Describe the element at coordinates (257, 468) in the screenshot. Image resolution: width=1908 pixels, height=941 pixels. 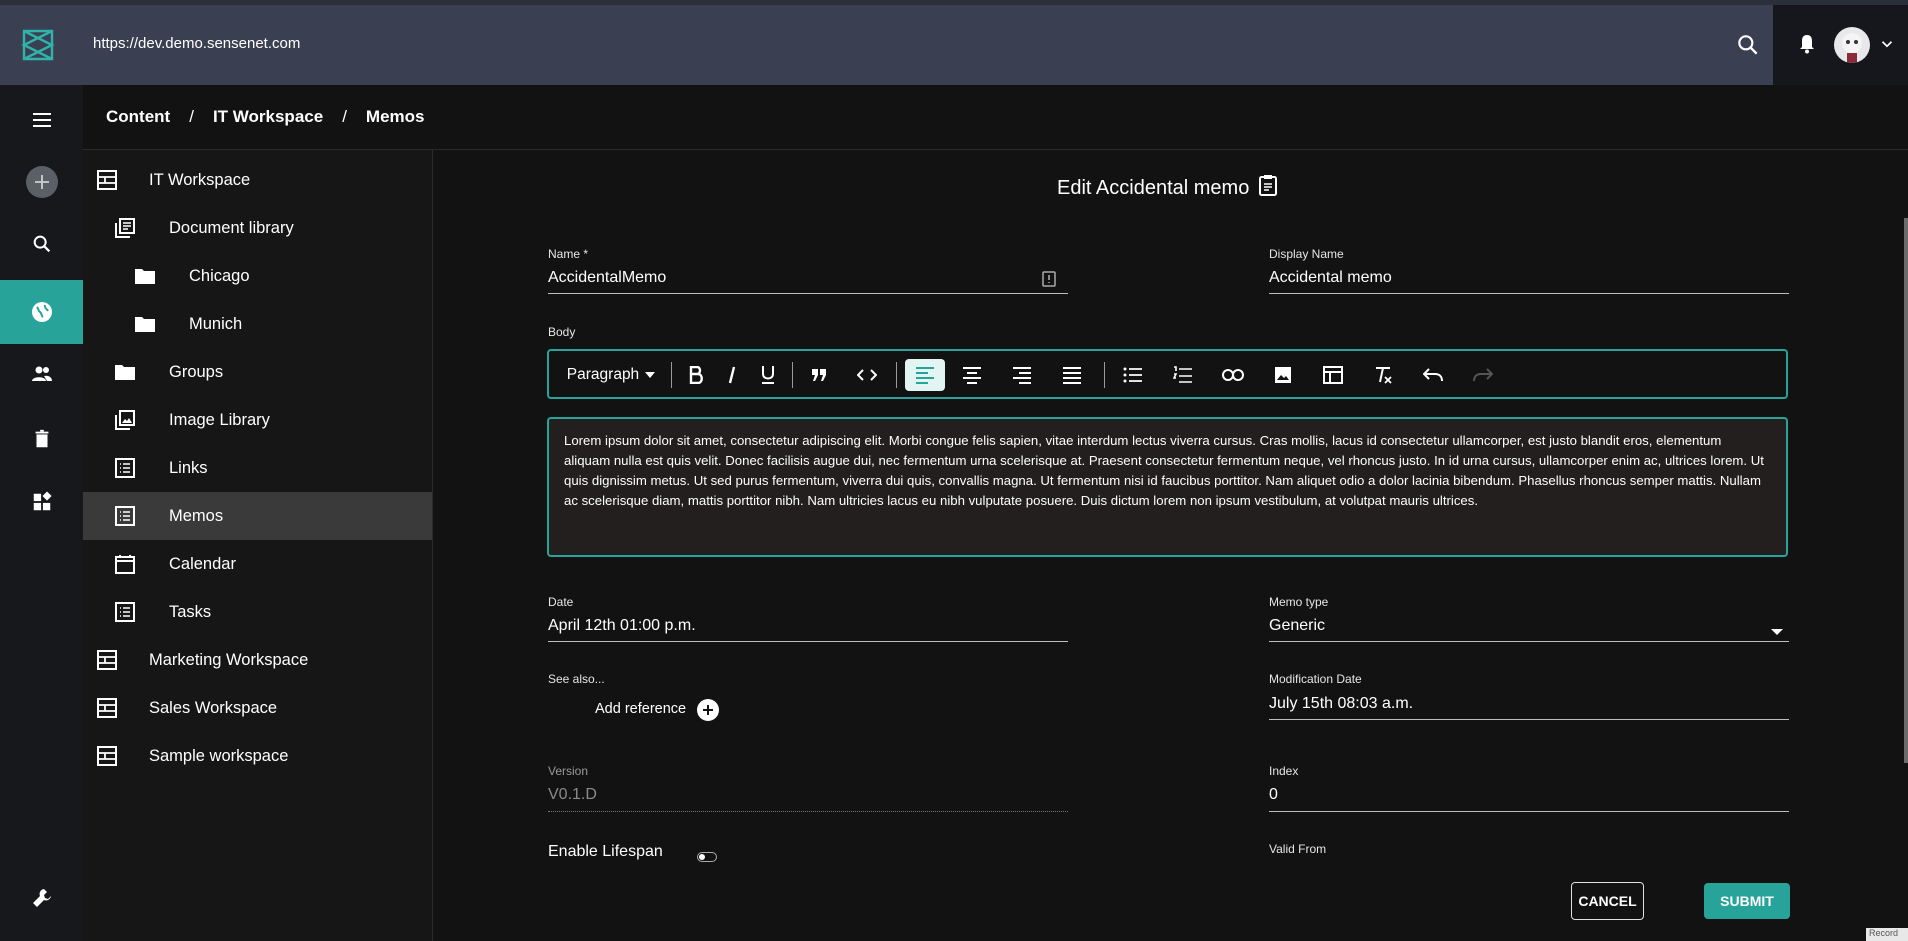
I see `tree-item-links: Links` at that location.